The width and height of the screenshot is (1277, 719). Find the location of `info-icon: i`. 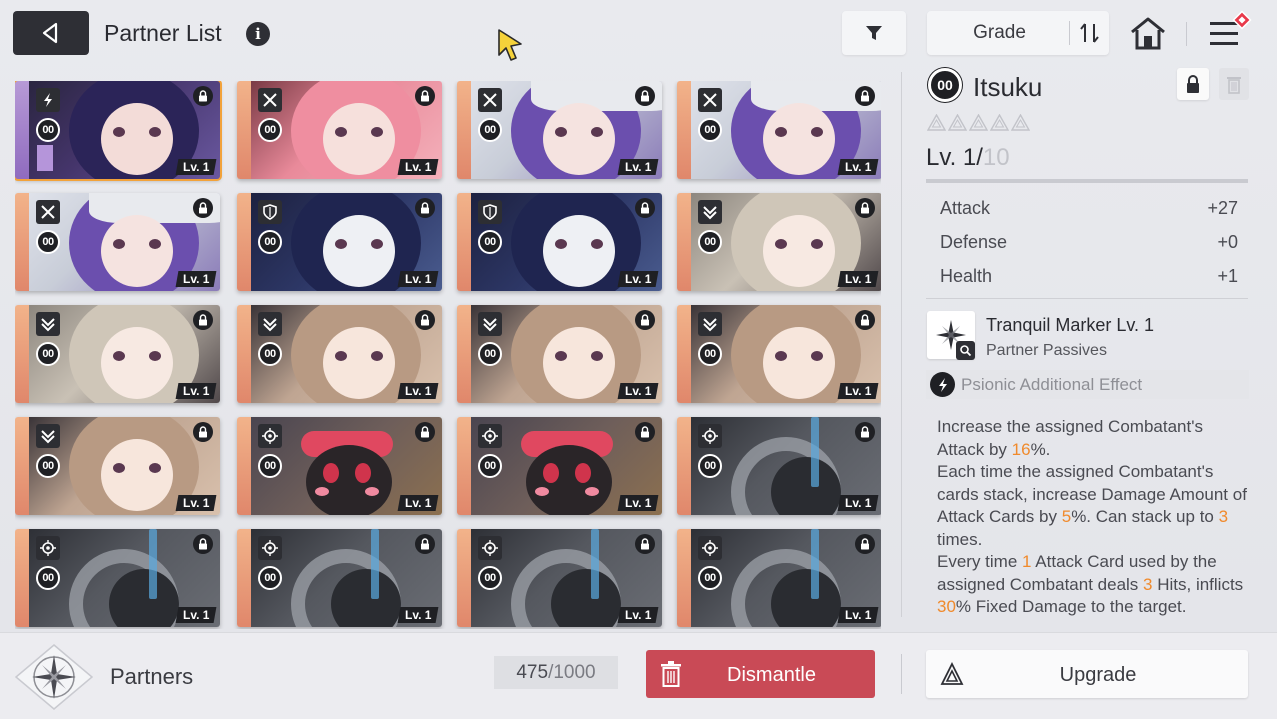

info-icon: i is located at coordinates (258, 34).